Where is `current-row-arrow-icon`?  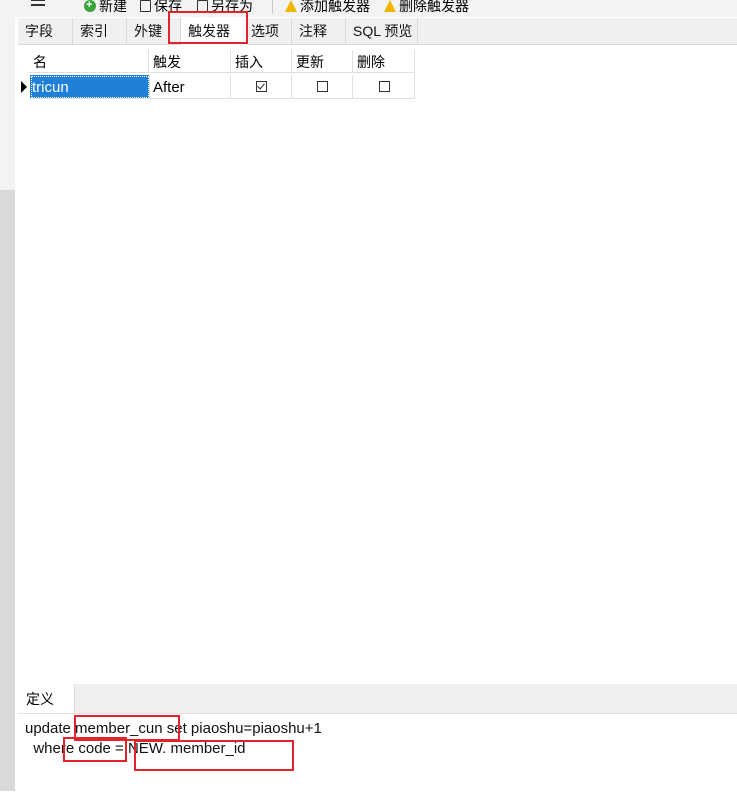 current-row-arrow-icon is located at coordinates (24, 87).